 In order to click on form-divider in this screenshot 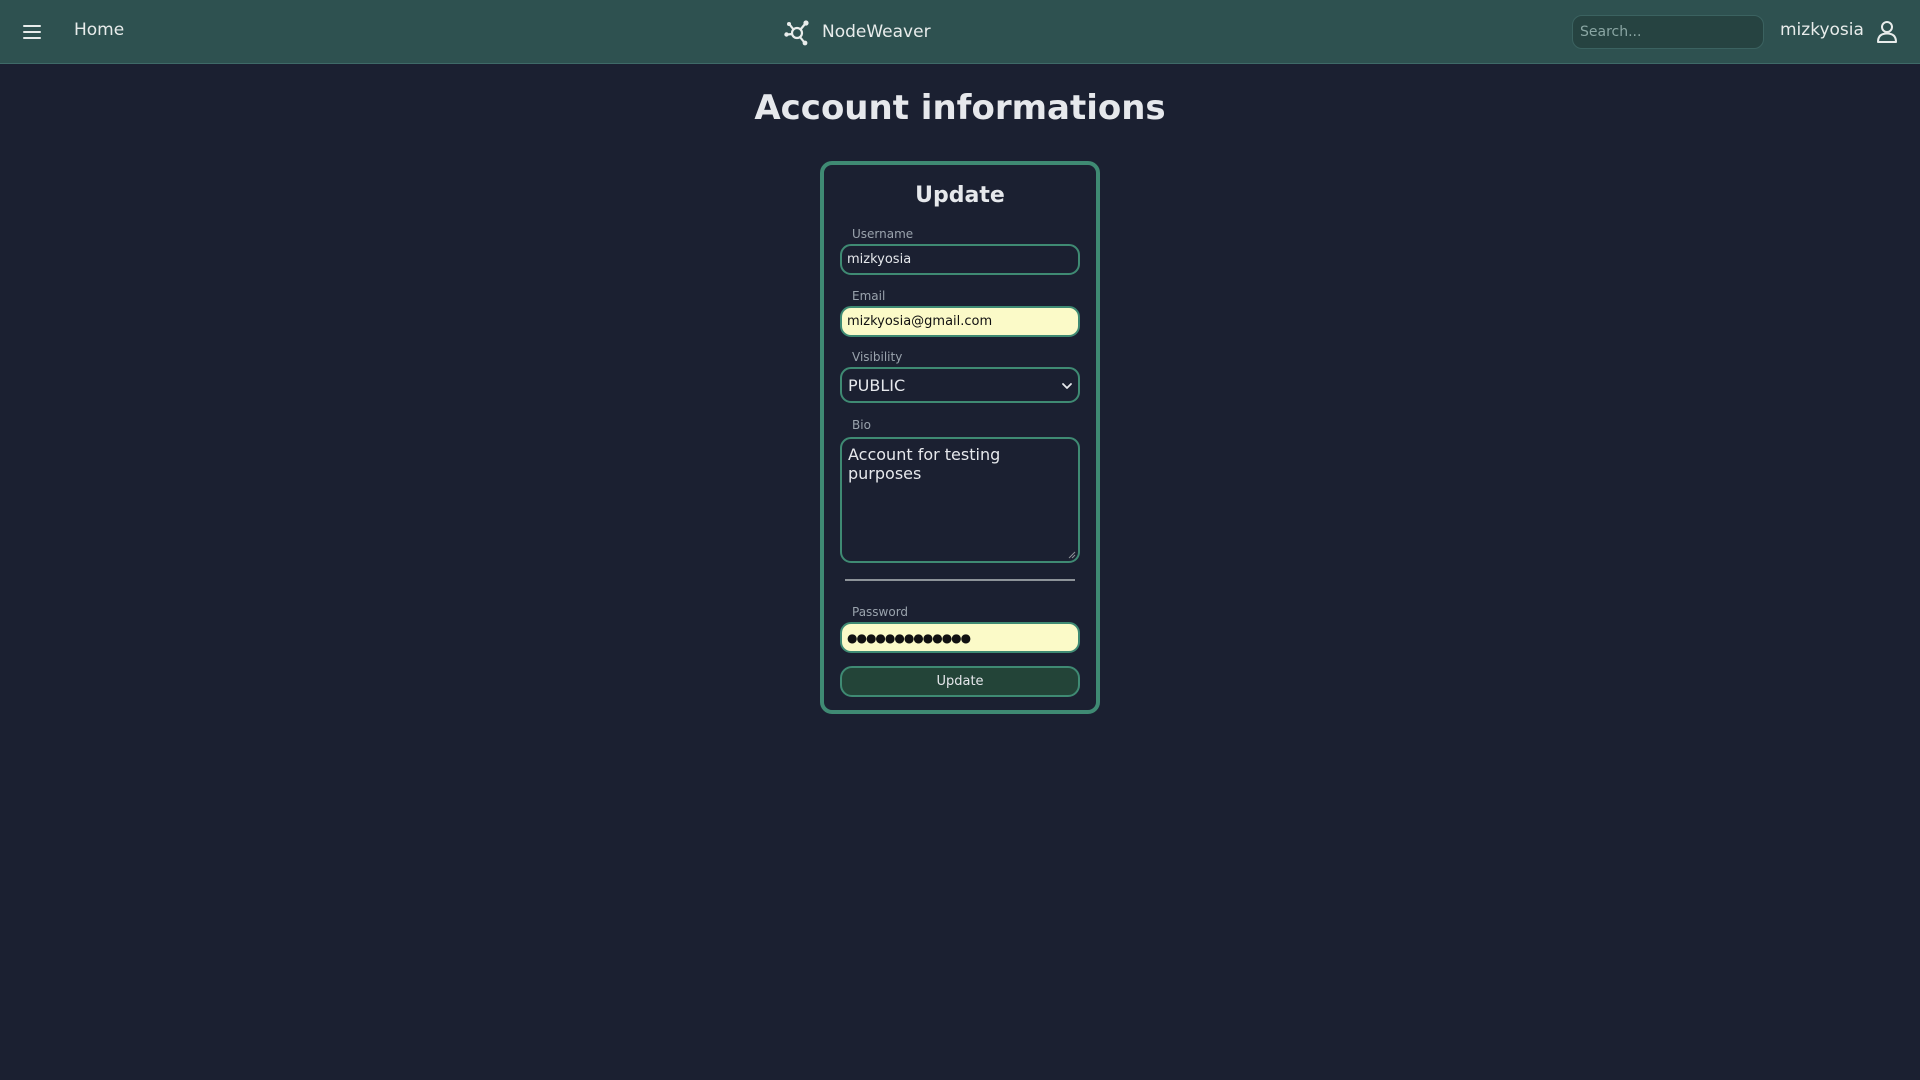, I will do `click(960, 580)`.